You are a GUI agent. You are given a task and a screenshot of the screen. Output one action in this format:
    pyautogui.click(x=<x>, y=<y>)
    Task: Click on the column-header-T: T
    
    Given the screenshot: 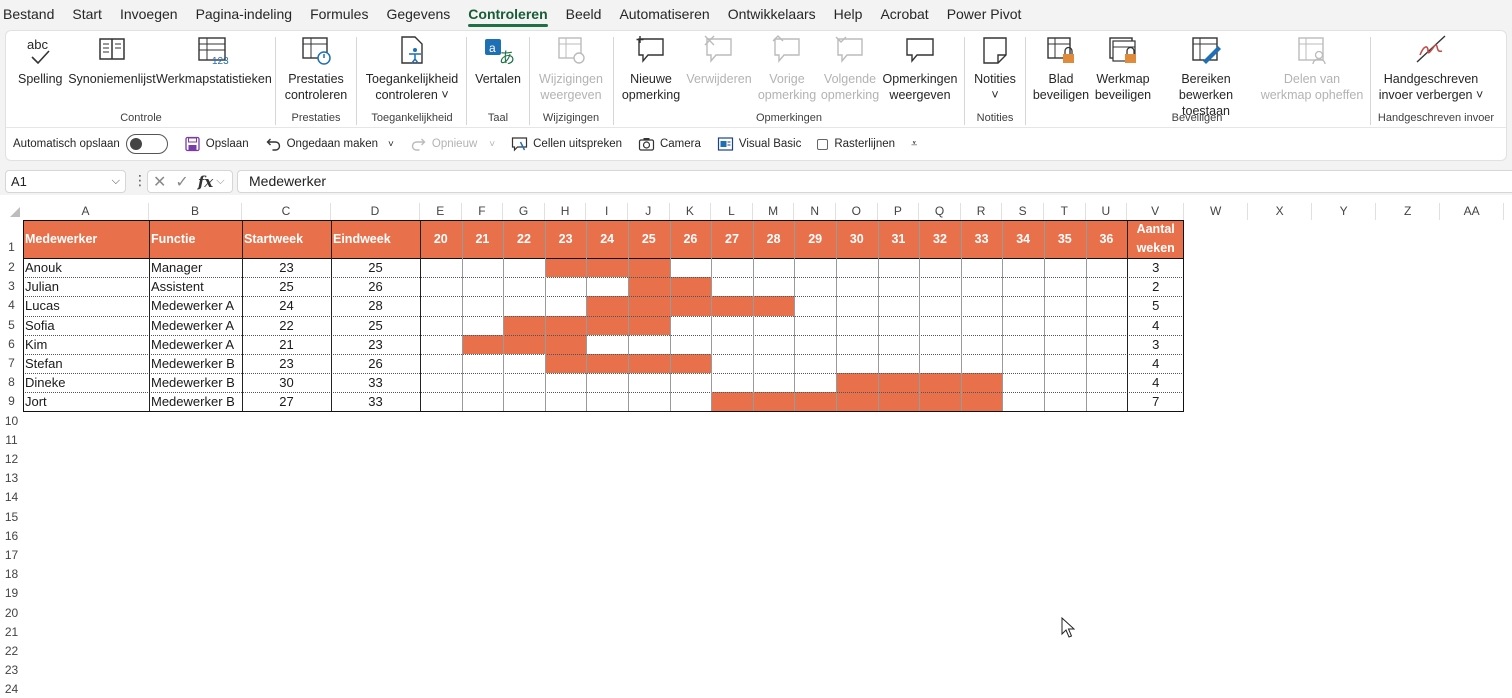 What is the action you would take?
    pyautogui.click(x=1065, y=211)
    